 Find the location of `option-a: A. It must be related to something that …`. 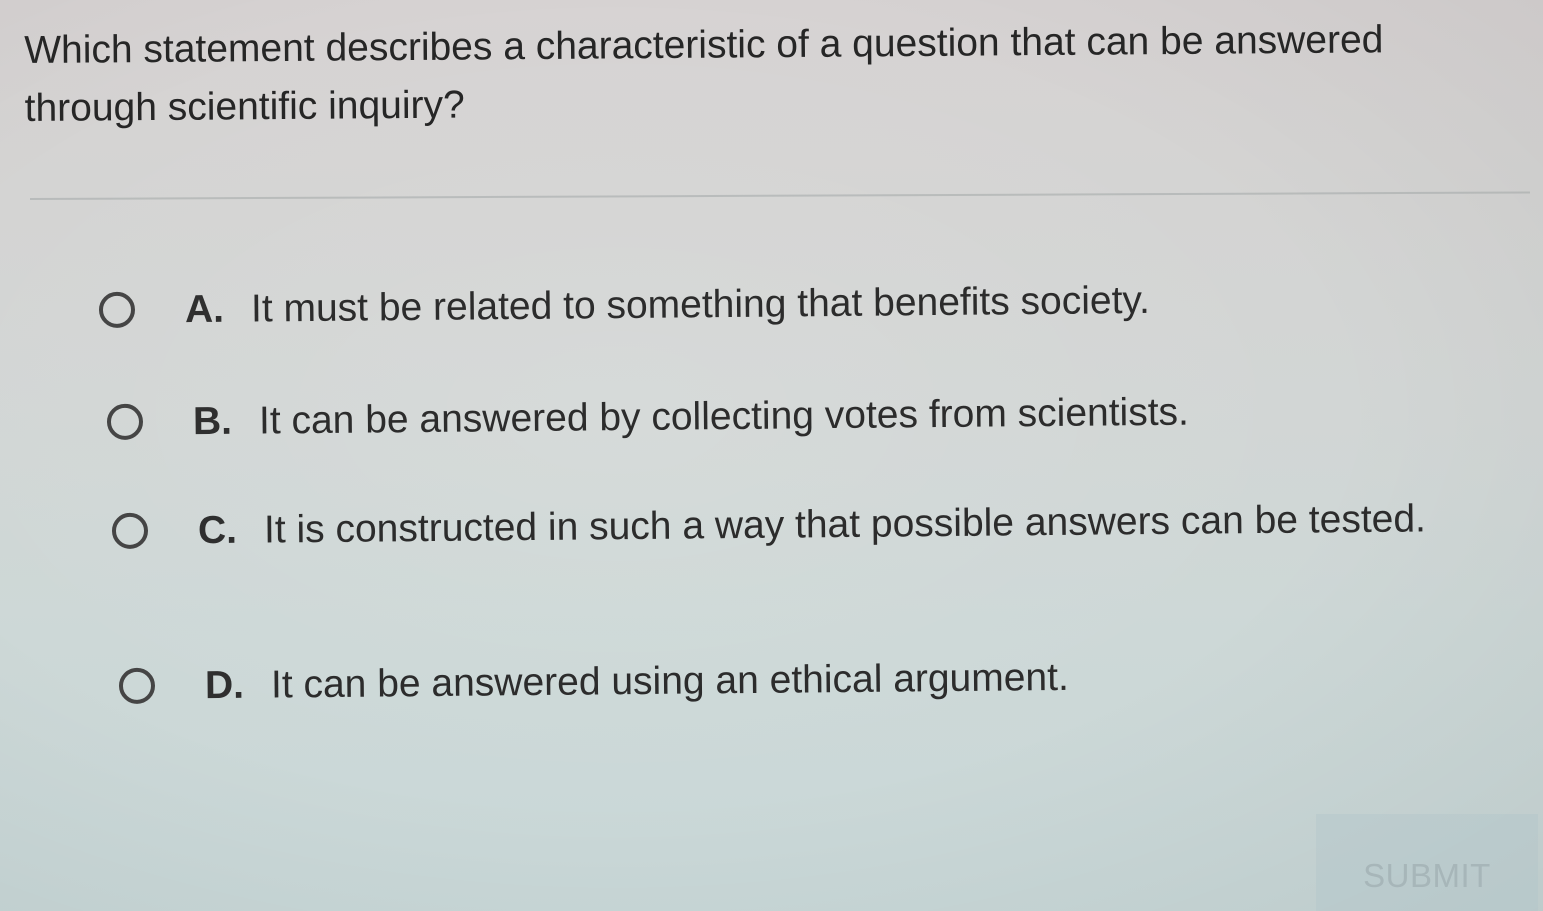

option-a: A. It must be related to something that … is located at coordinates (624, 305).